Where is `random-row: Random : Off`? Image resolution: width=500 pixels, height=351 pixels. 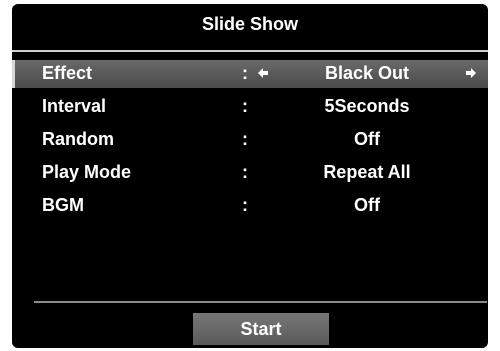
random-row: Random : Off is located at coordinates (250, 140).